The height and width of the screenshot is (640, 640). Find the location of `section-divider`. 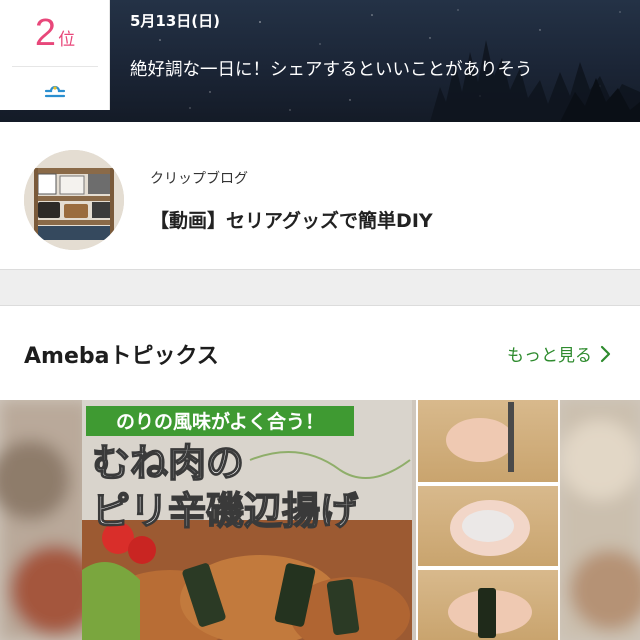

section-divider is located at coordinates (320, 288).